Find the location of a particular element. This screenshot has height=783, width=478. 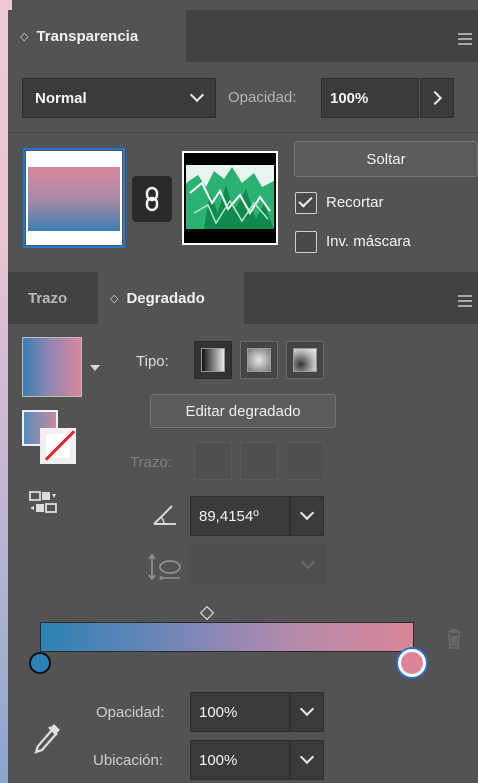

link-icon is located at coordinates (152, 199).